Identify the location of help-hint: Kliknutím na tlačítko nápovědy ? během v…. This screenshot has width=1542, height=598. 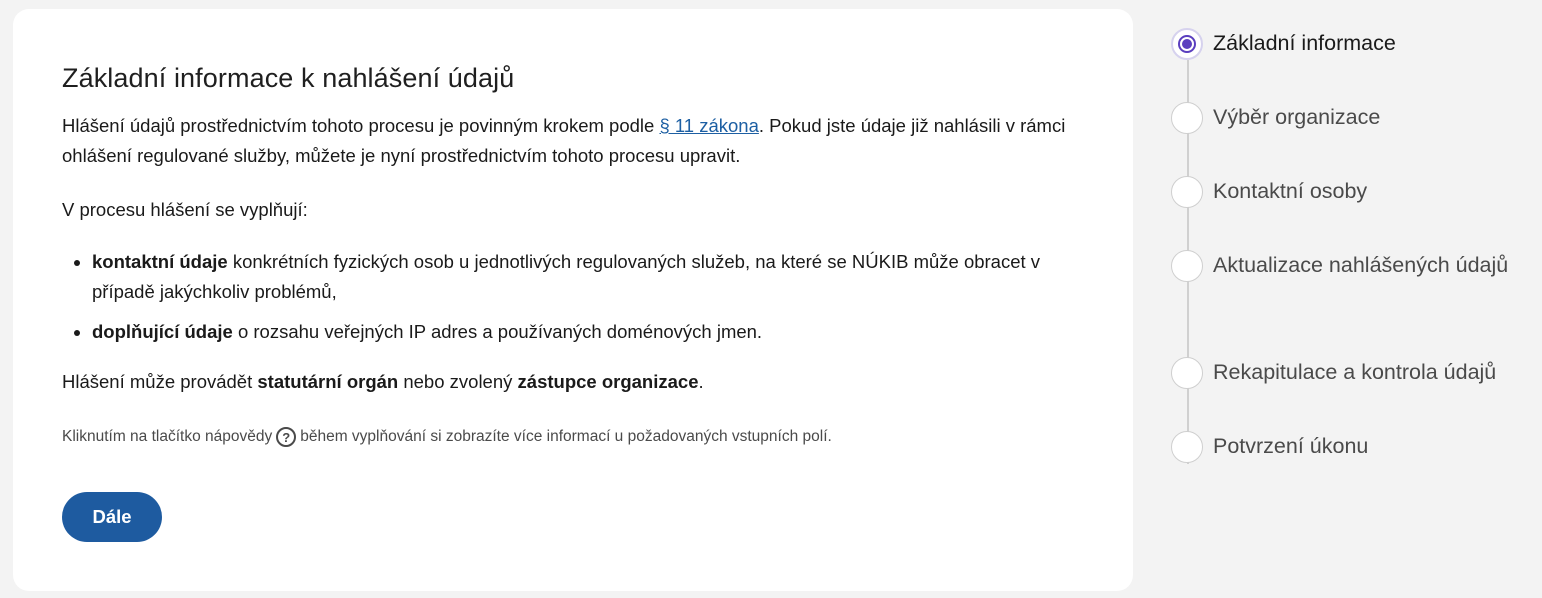
(447, 437).